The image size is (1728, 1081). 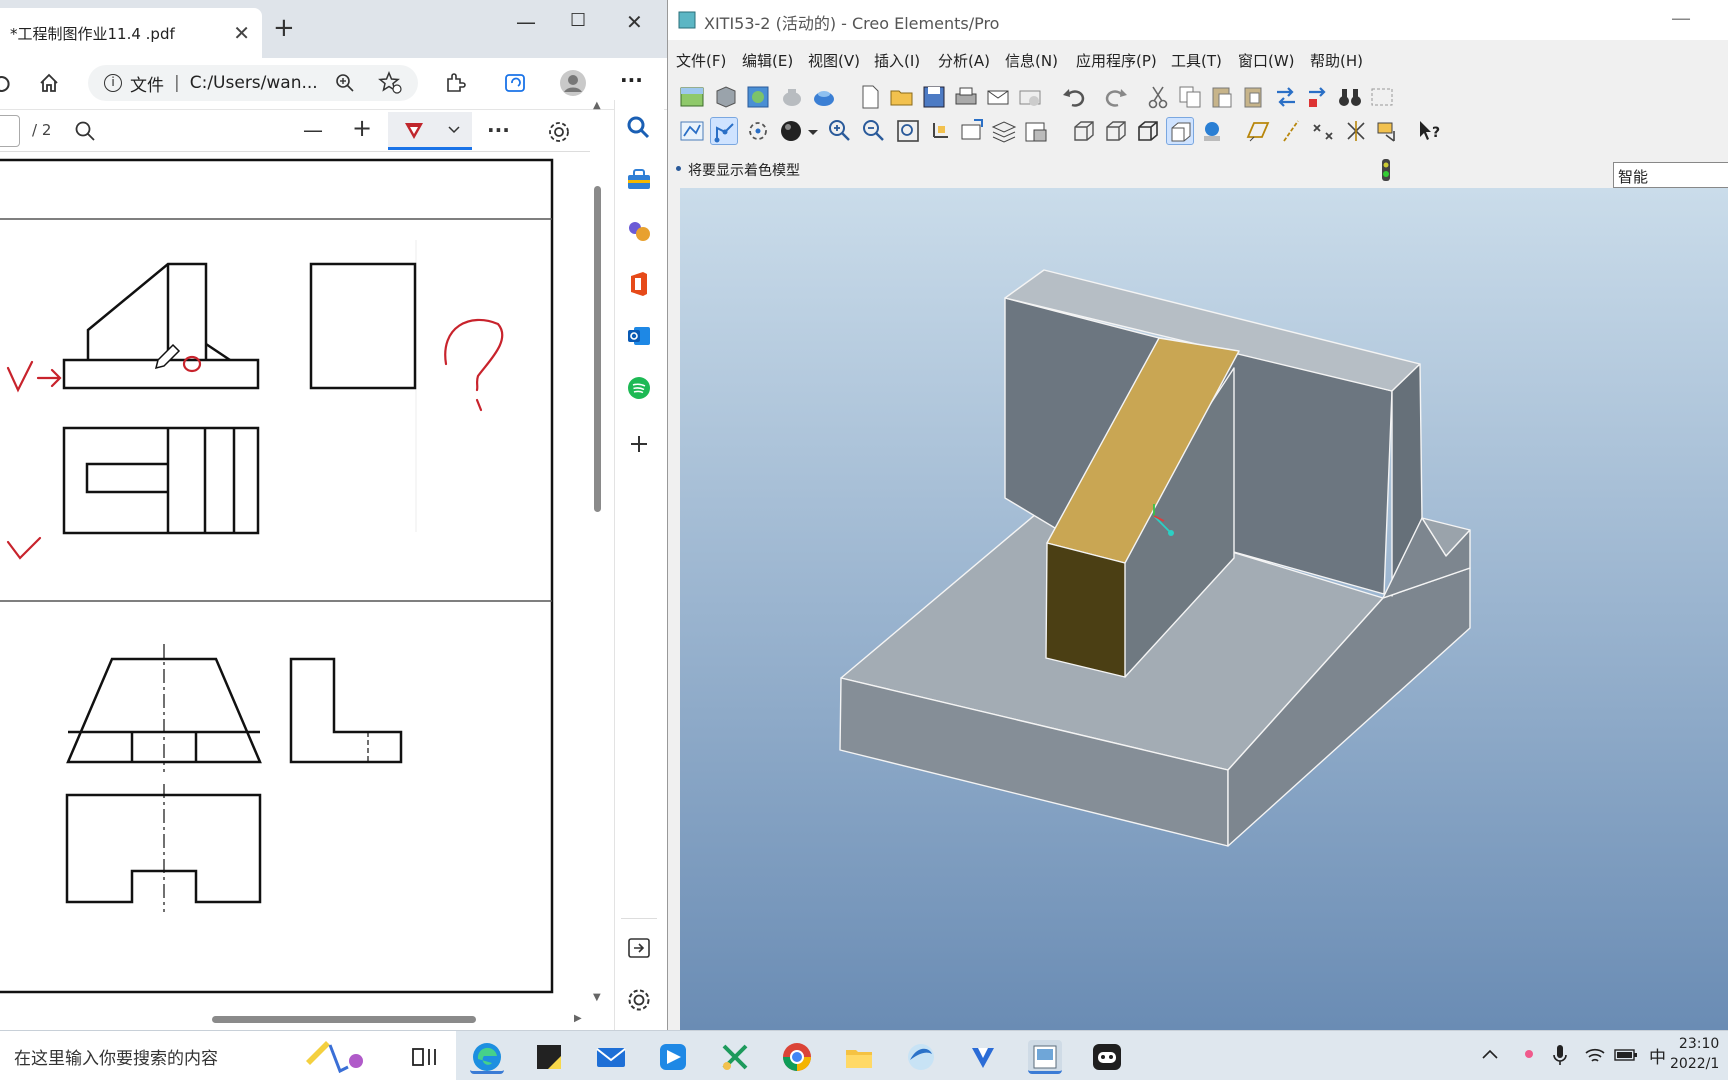 What do you see at coordinates (639, 1000) in the screenshot?
I see `sidebar-settings-gear-icon` at bounding box center [639, 1000].